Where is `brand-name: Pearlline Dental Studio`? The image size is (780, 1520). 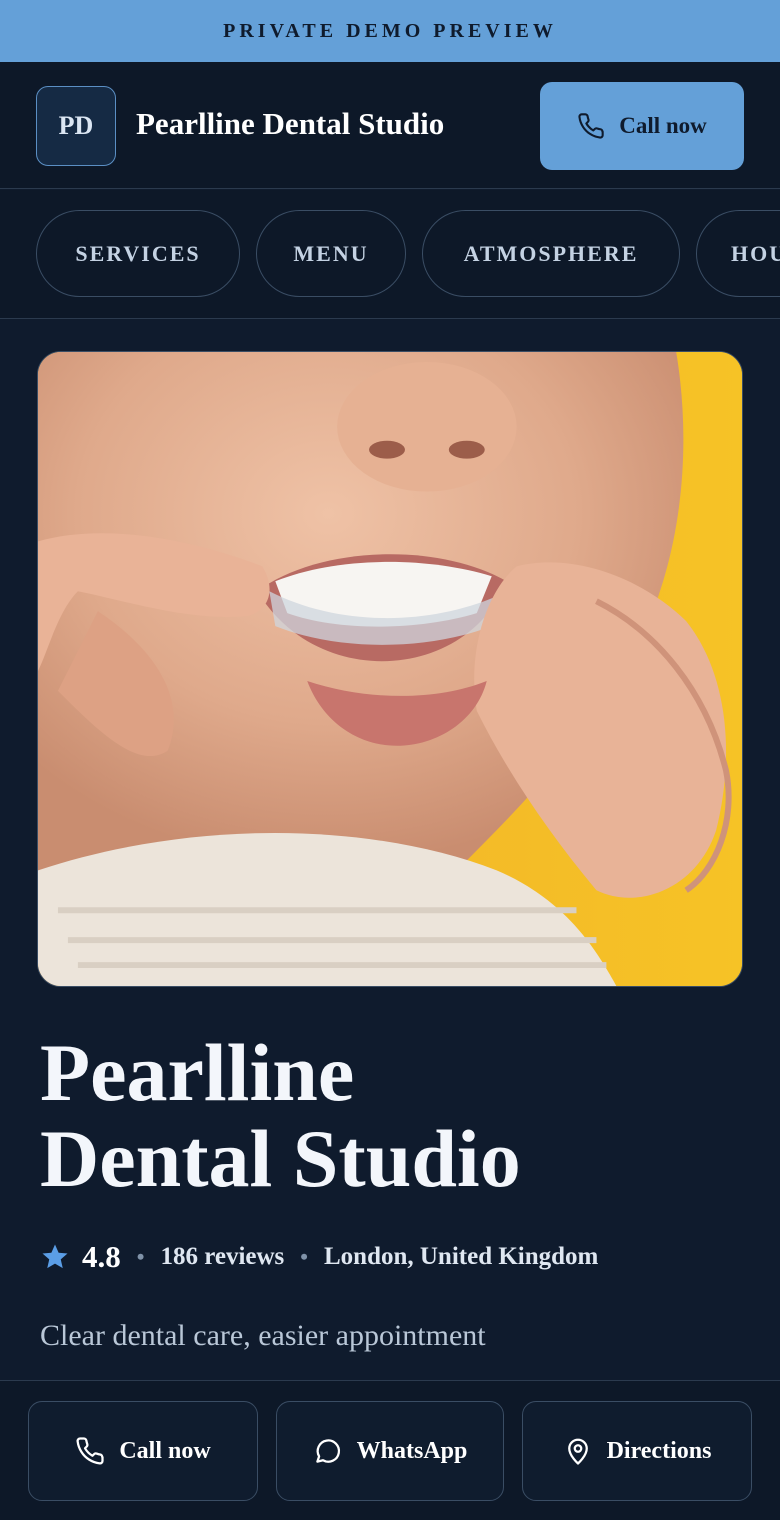
brand-name: Pearlline Dental Studio is located at coordinates (290, 124).